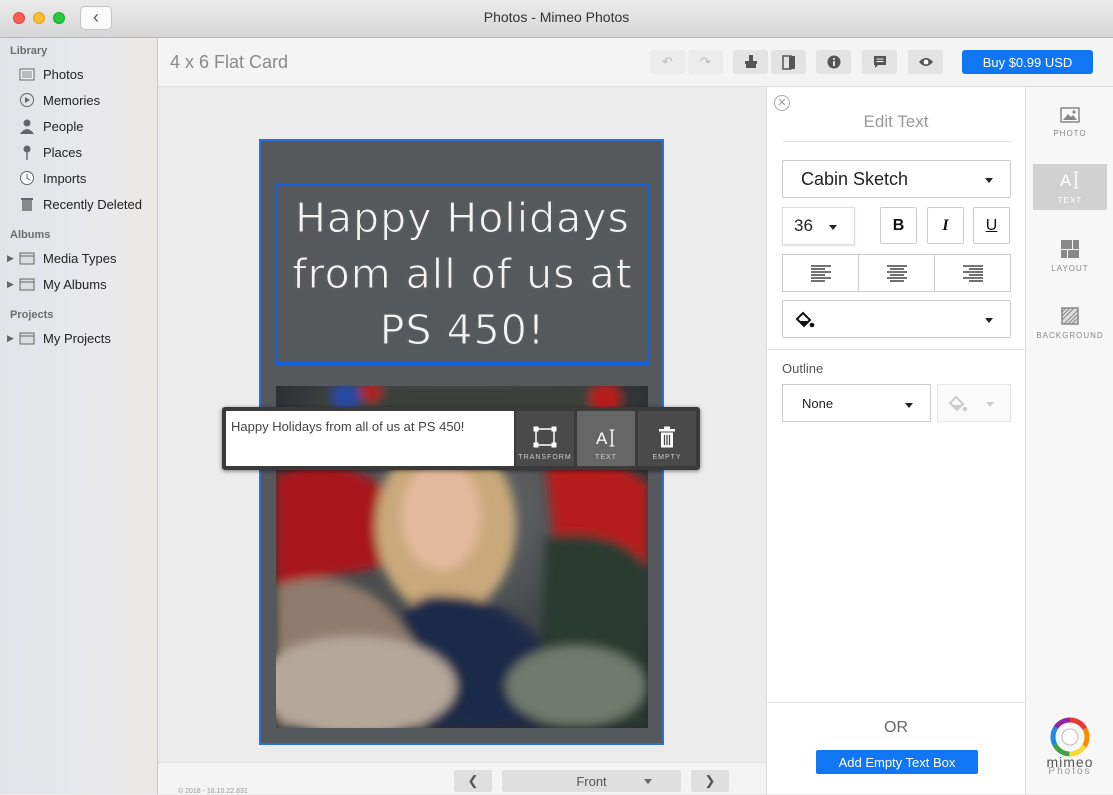 Image resolution: width=1113 pixels, height=795 pixels. I want to click on flip-icon, so click(788, 62).